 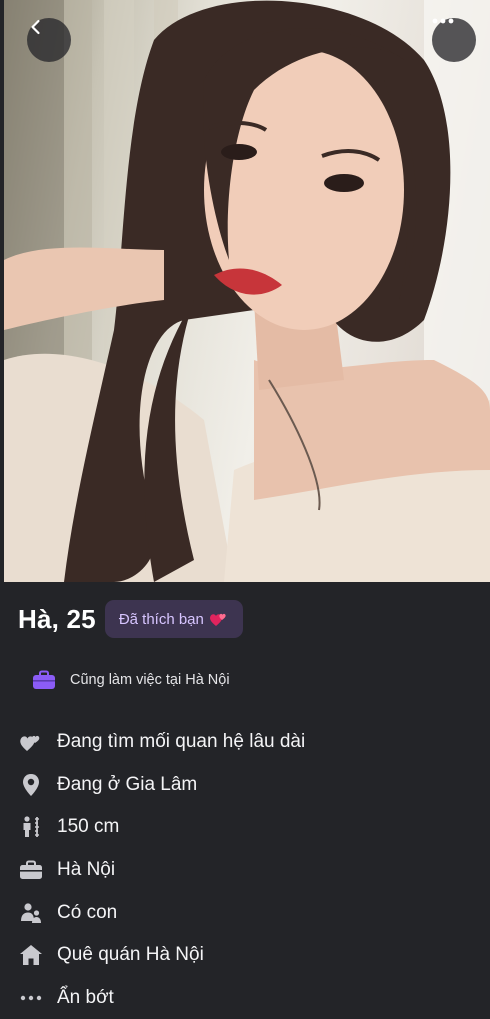 What do you see at coordinates (85, 997) in the screenshot?
I see `collapse-label: Ẩn bớt` at bounding box center [85, 997].